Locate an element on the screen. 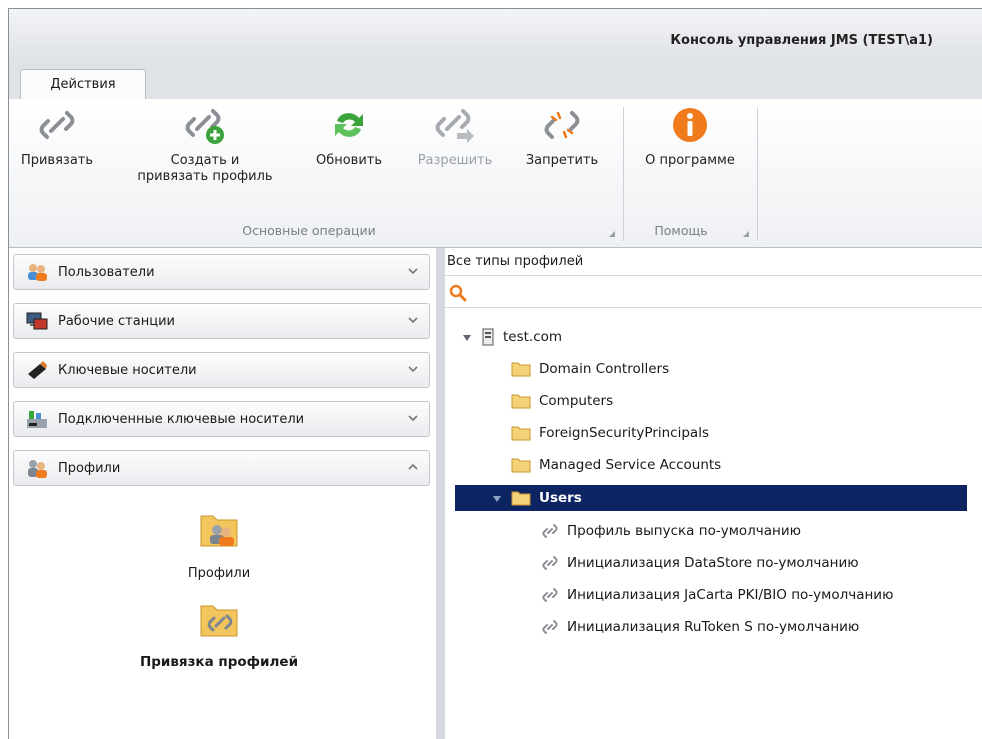 The height and width of the screenshot is (739, 982). domain-server-icon is located at coordinates (488, 337).